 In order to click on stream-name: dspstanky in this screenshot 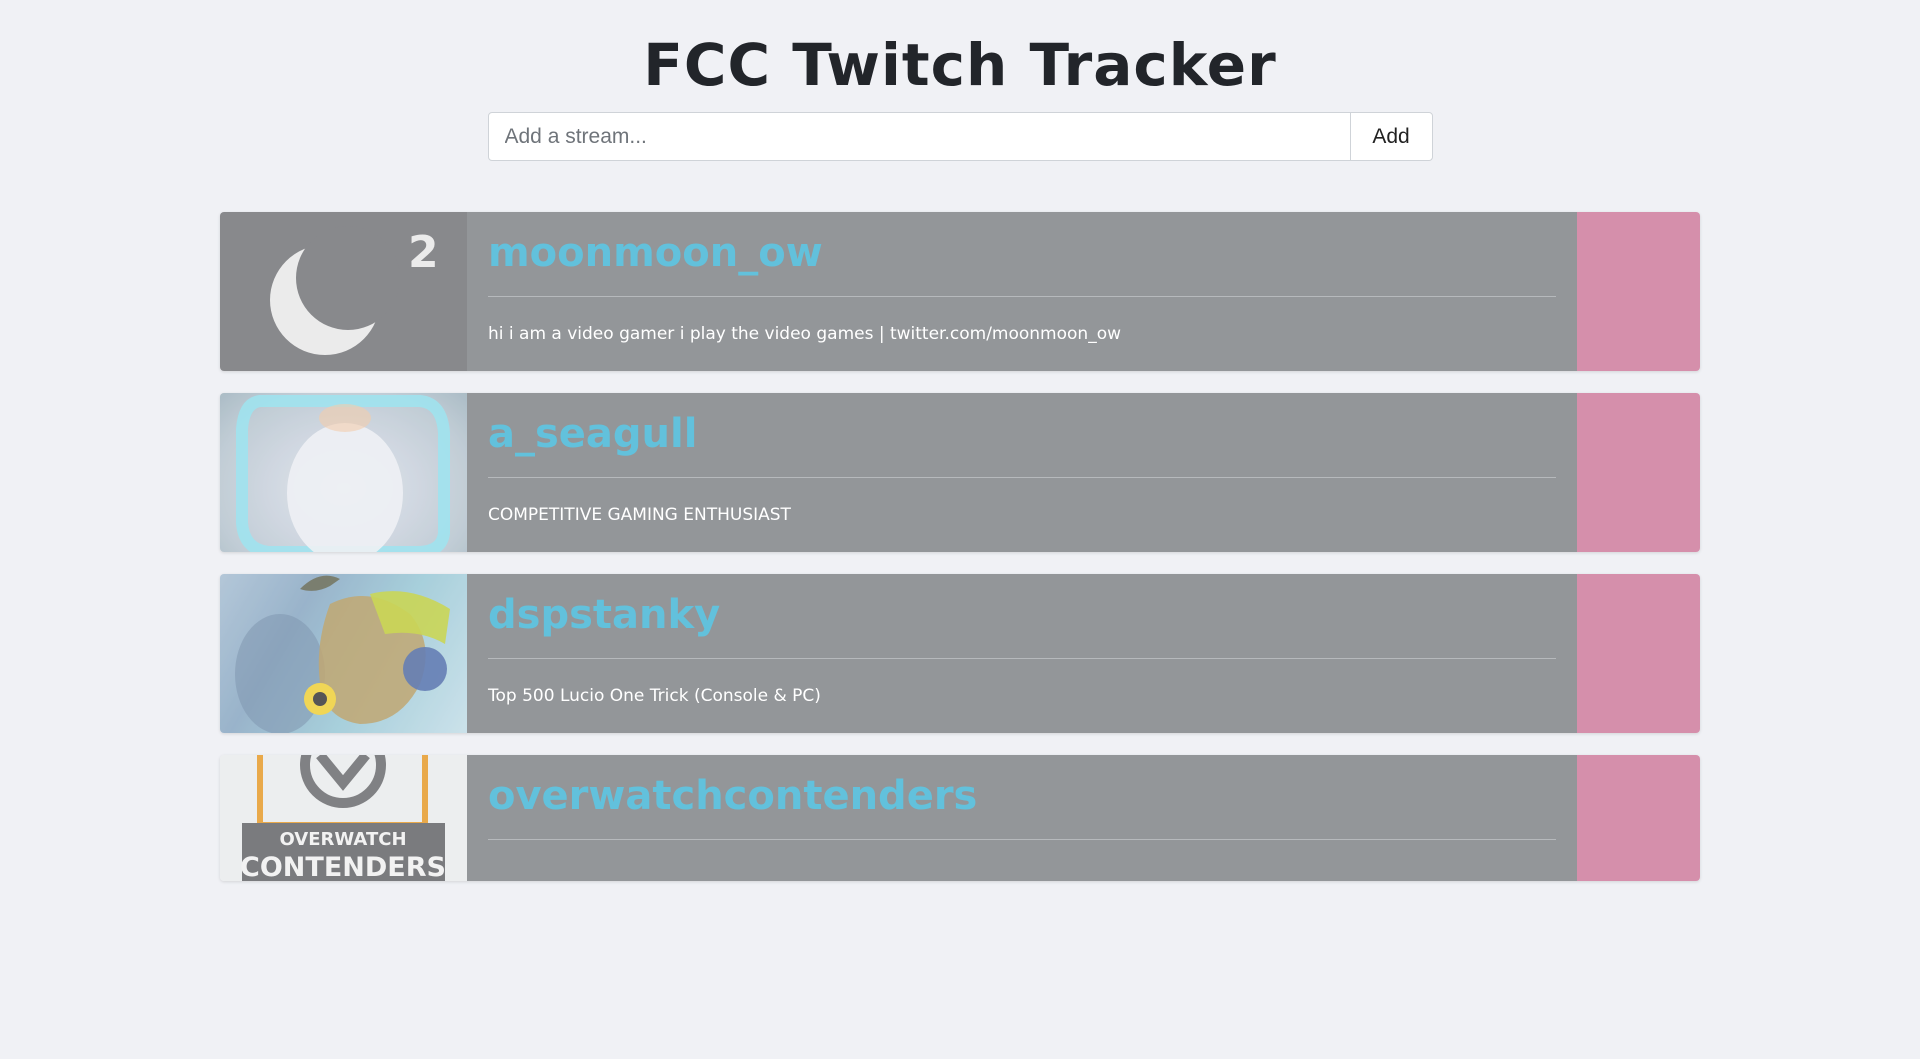, I will do `click(1022, 607)`.